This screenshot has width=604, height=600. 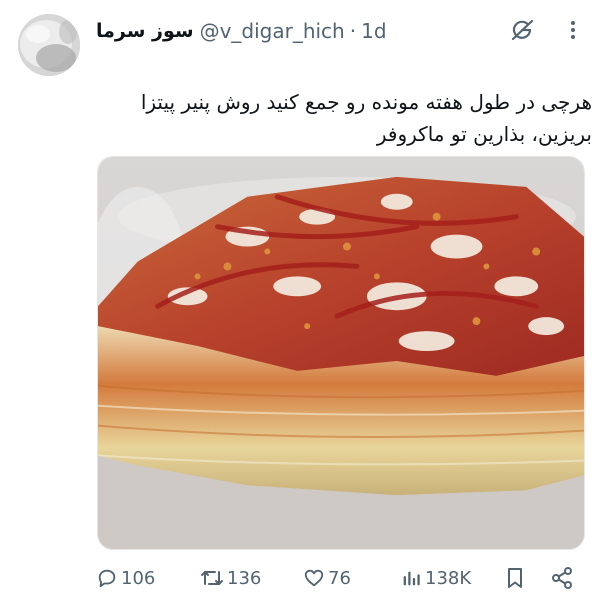 What do you see at coordinates (314, 578) in the screenshot?
I see `heart-icon` at bounding box center [314, 578].